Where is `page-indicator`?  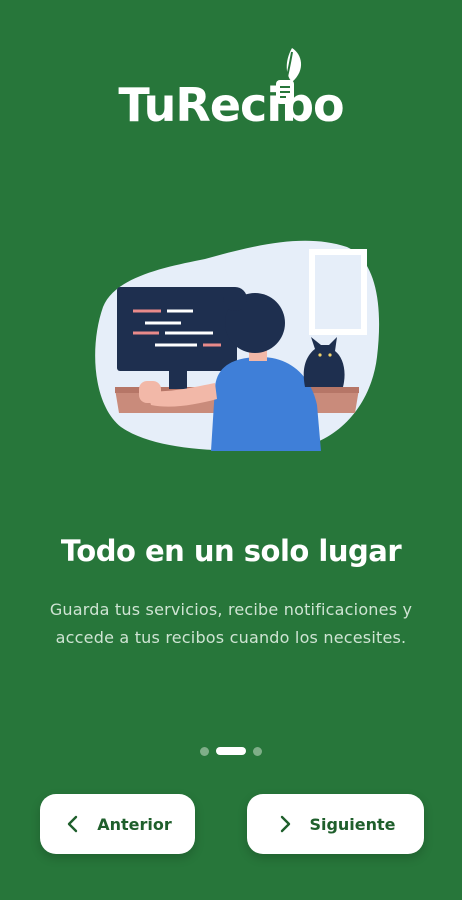
page-indicator is located at coordinates (231, 751).